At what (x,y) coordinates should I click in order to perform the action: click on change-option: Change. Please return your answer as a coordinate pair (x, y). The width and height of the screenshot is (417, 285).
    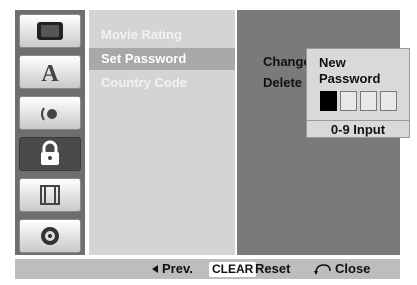
    Looking at the image, I should click on (287, 61).